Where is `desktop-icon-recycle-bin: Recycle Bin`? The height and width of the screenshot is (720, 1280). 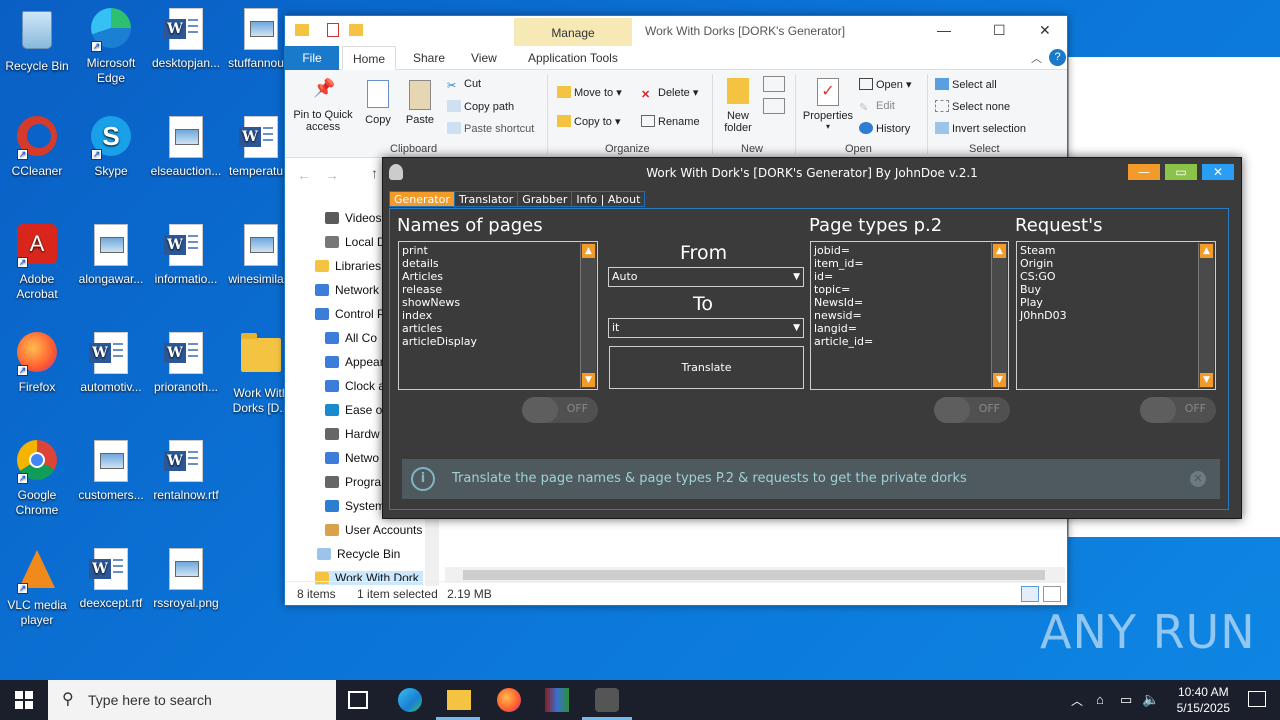 desktop-icon-recycle-bin: Recycle Bin is located at coordinates (37, 41).